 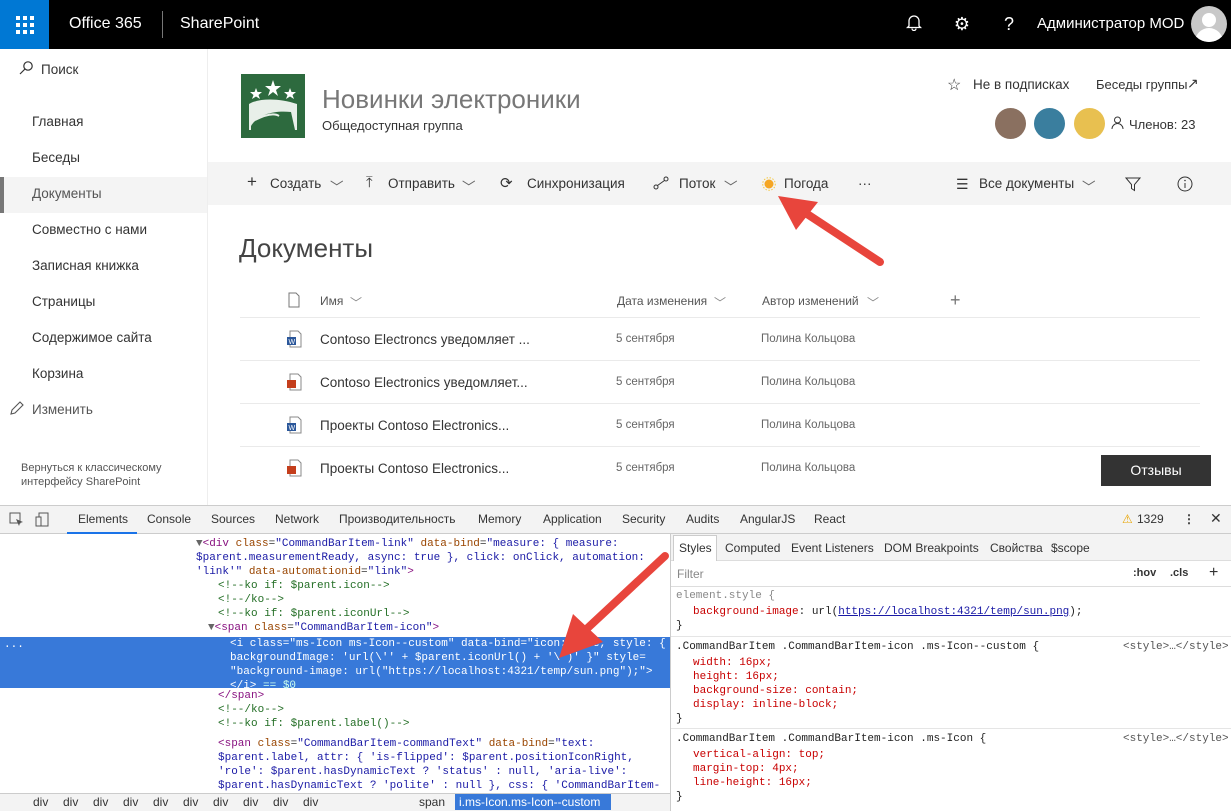 What do you see at coordinates (1021, 84) in the screenshot?
I see `follow-button: Не в подписках` at bounding box center [1021, 84].